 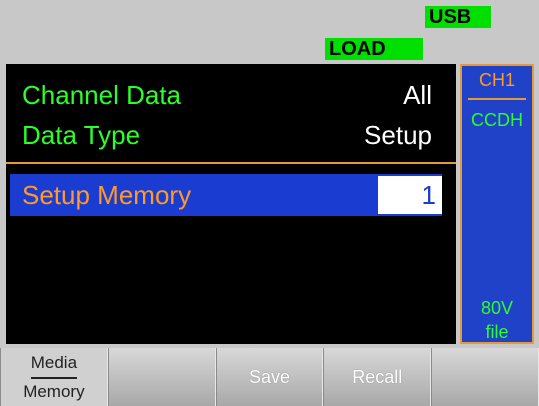 I want to click on data-type-value: Setup, so click(x=398, y=135).